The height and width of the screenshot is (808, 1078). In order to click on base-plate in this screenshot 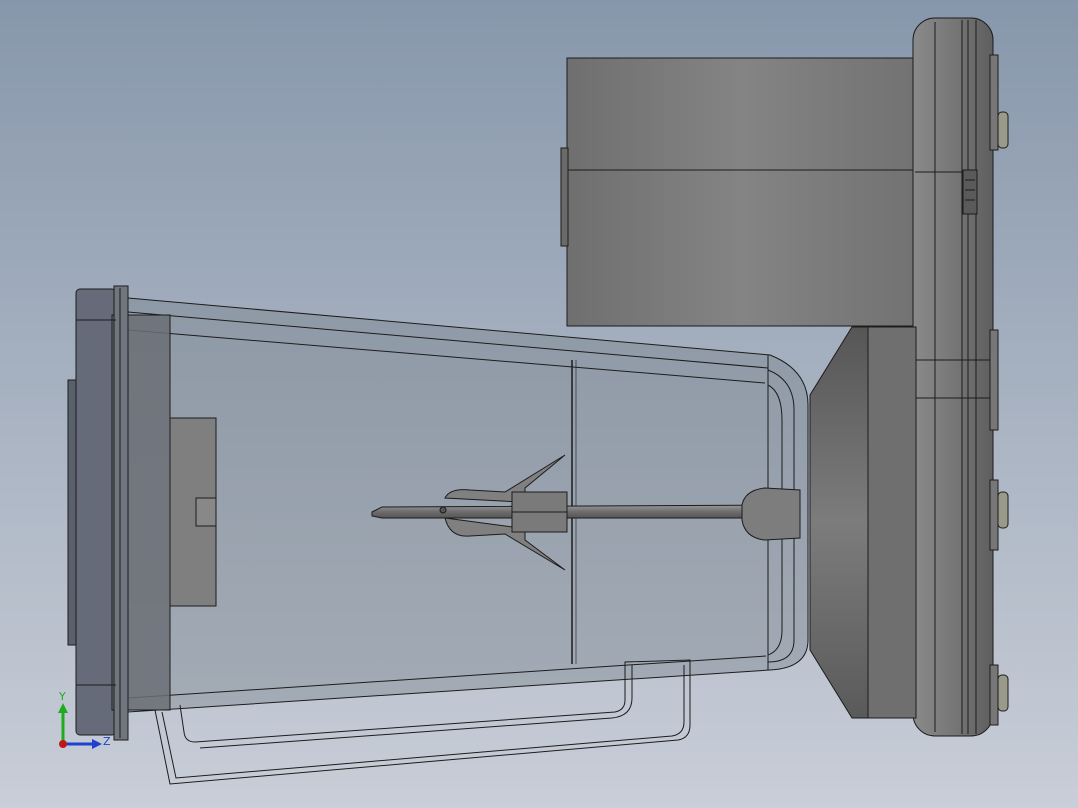, I will do `click(955, 377)`.